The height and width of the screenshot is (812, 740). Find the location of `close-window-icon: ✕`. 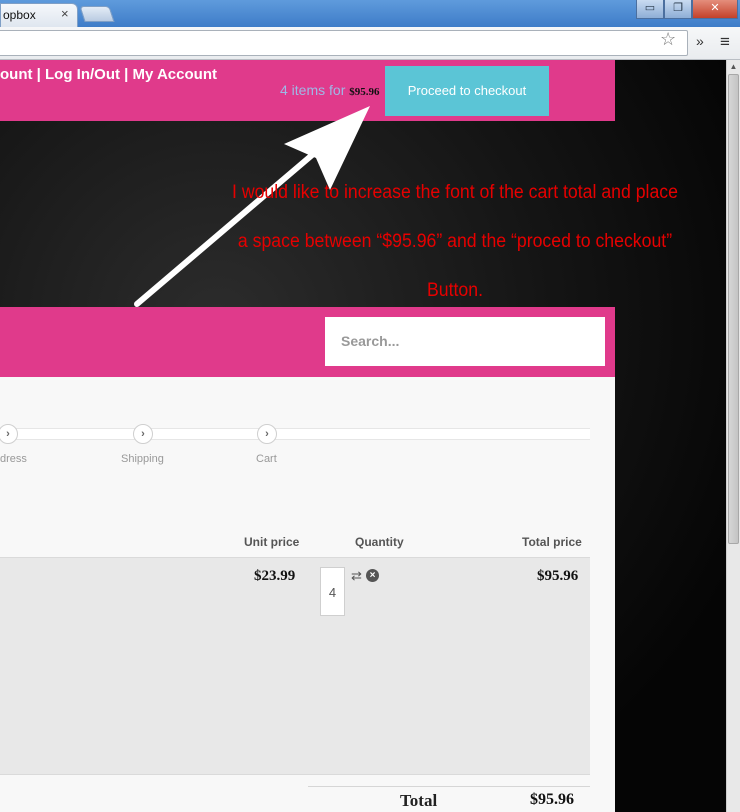

close-window-icon: ✕ is located at coordinates (715, 9).